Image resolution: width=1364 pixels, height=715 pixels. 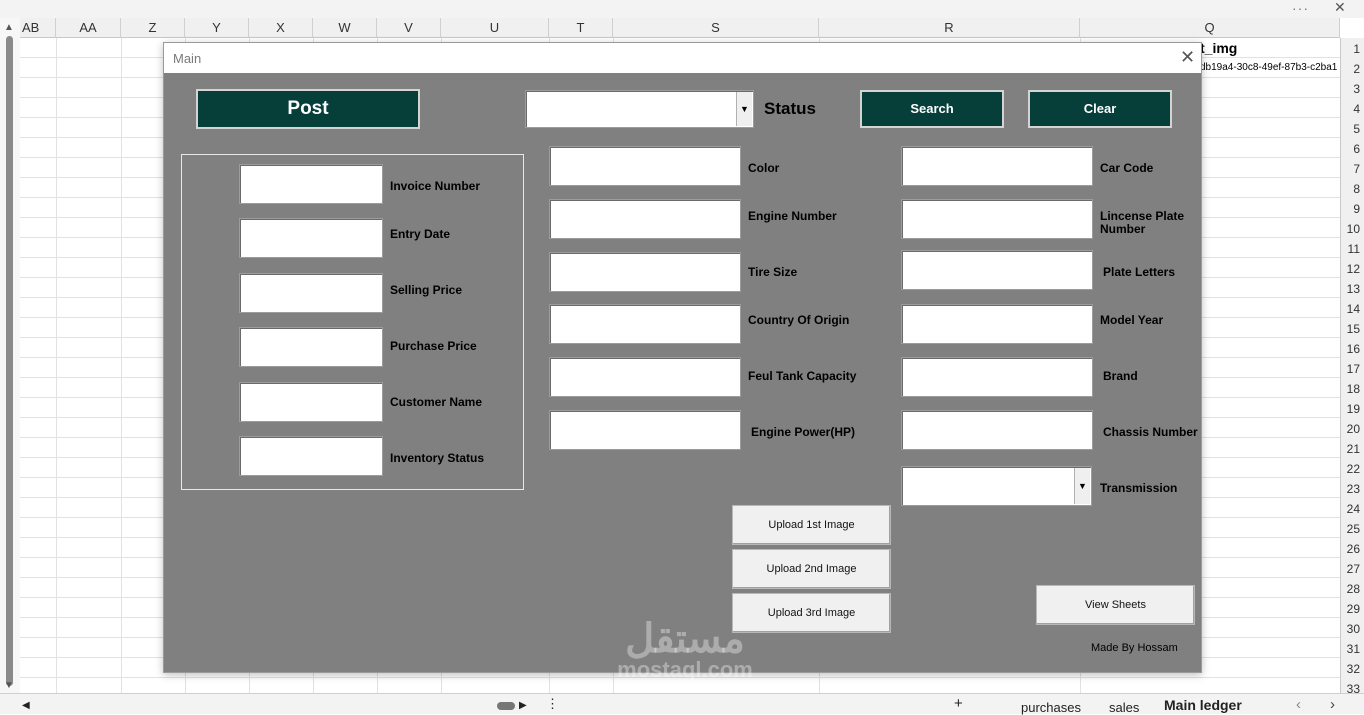 What do you see at coordinates (932, 109) in the screenshot?
I see `search-button: Search` at bounding box center [932, 109].